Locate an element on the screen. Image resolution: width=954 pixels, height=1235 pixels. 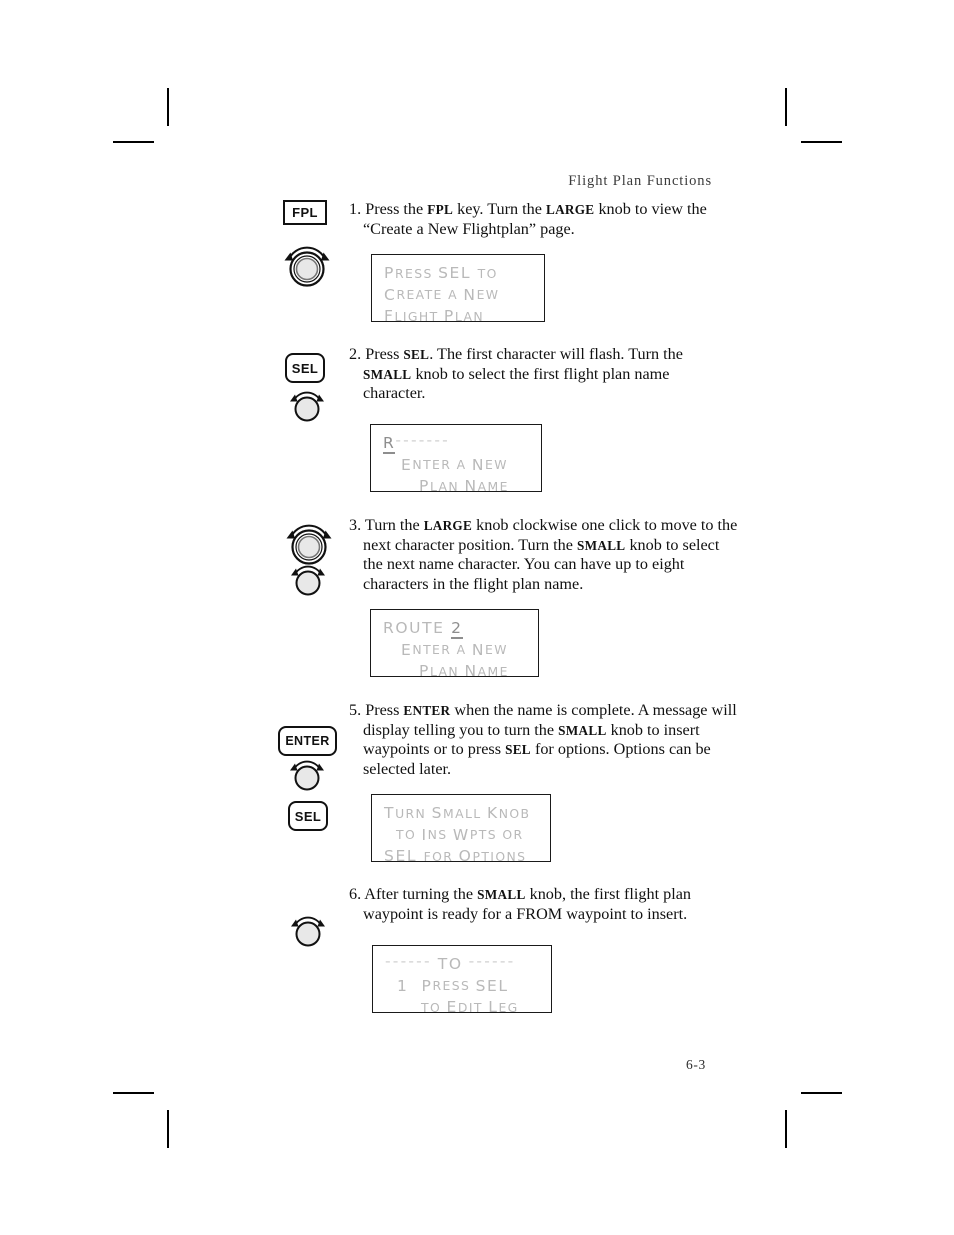
lcd-2-dashes: ‐‐‐‐‐‐‐ is located at coordinates (422, 440).